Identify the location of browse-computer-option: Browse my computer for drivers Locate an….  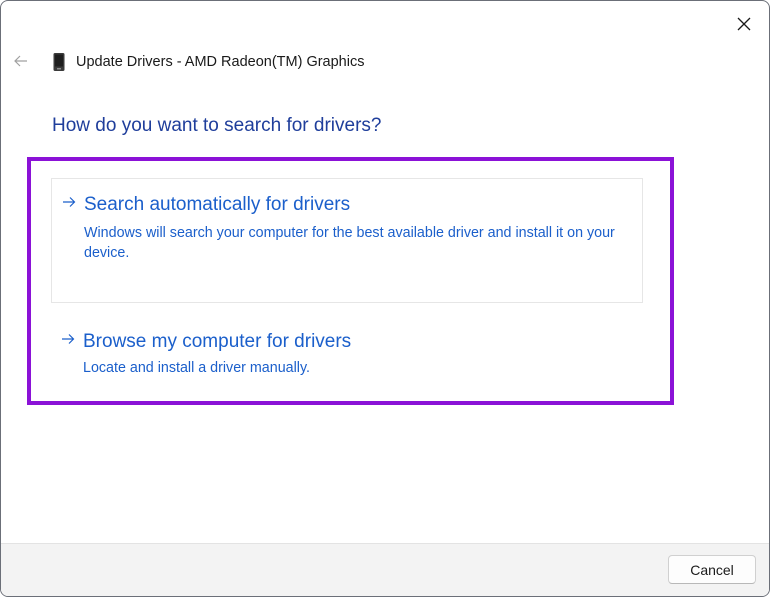
(347, 355).